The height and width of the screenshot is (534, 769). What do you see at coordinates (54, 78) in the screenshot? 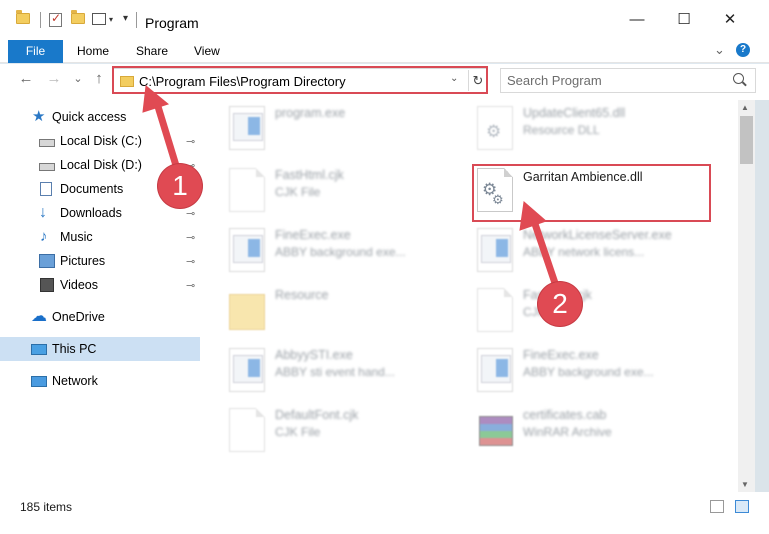
I see `forward-button: →` at bounding box center [54, 78].